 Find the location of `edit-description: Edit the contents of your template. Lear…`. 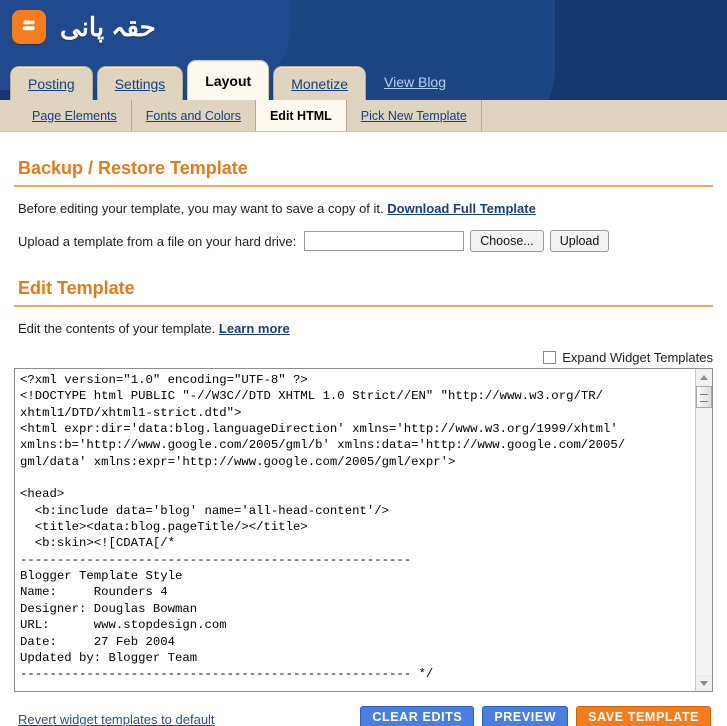

edit-description: Edit the contents of your template. Lear… is located at coordinates (365, 328).